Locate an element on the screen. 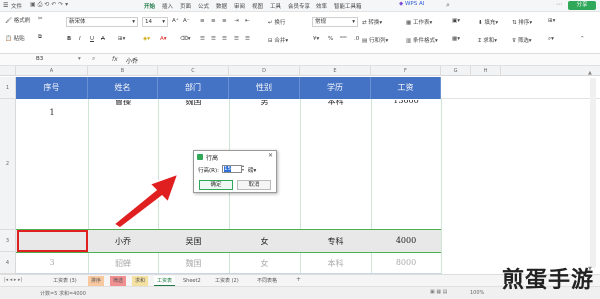 This screenshot has width=600, height=299. header-cell-name: 姓名 is located at coordinates (123, 88).